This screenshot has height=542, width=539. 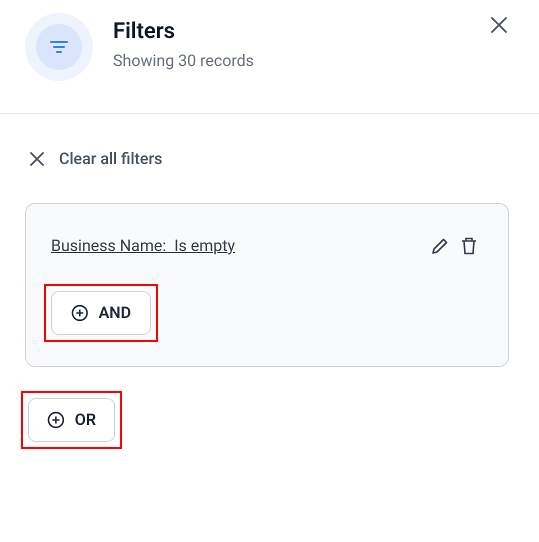 What do you see at coordinates (144, 32) in the screenshot?
I see `panel-title: Filters` at bounding box center [144, 32].